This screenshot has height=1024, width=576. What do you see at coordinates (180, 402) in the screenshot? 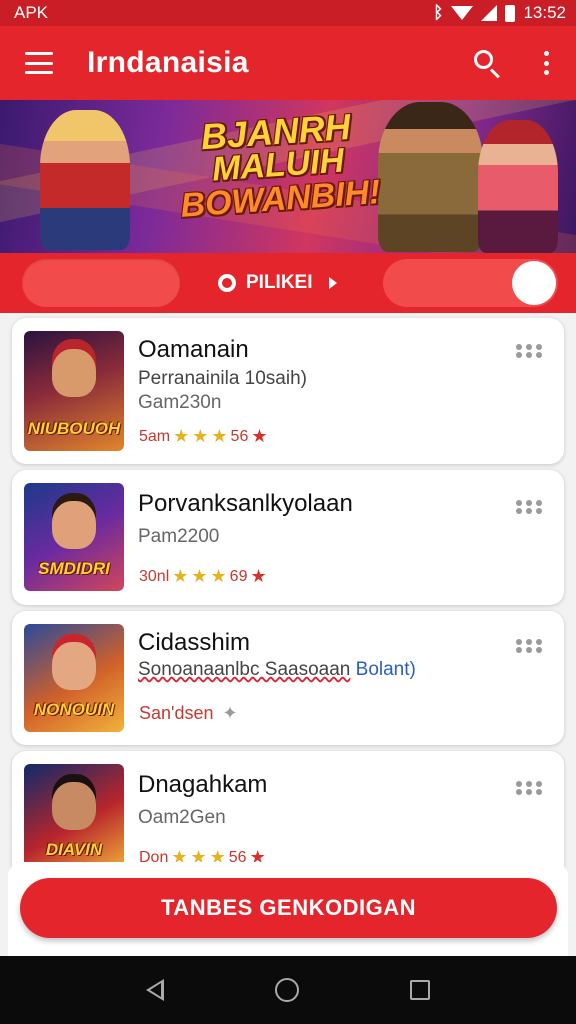
I see `game-detail: Gam230n` at bounding box center [180, 402].